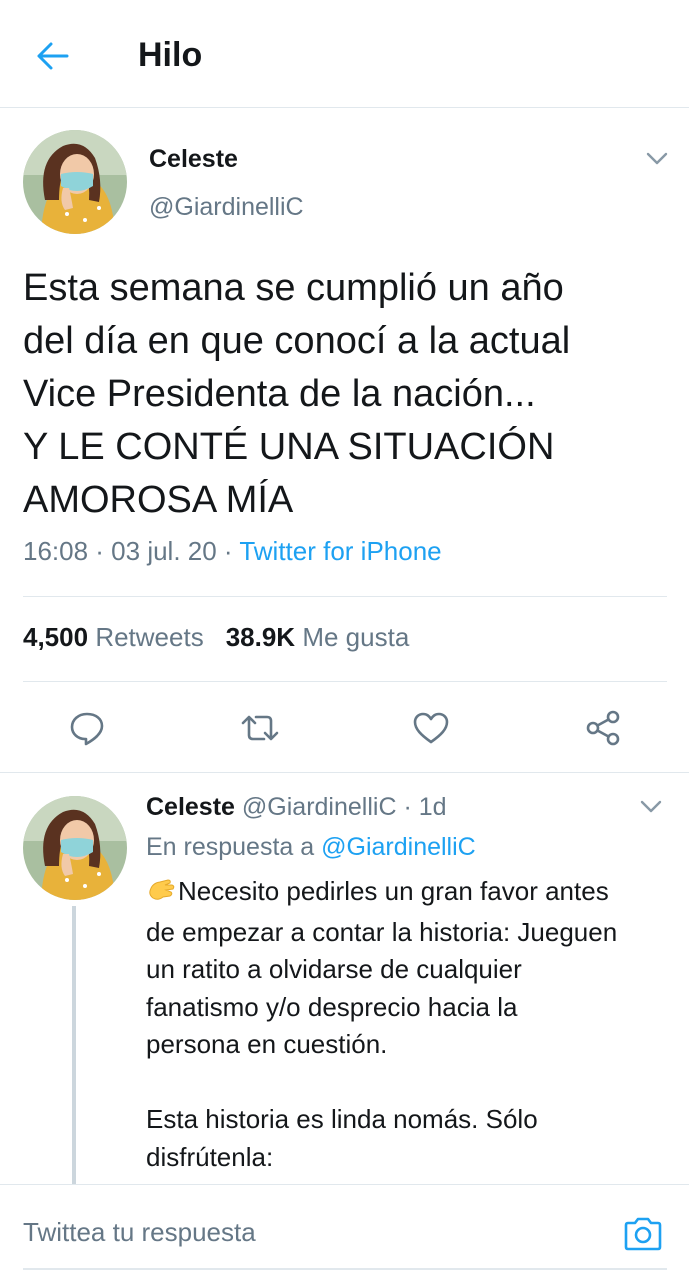  Describe the element at coordinates (193, 159) in the screenshot. I see `author-name: Celeste` at that location.